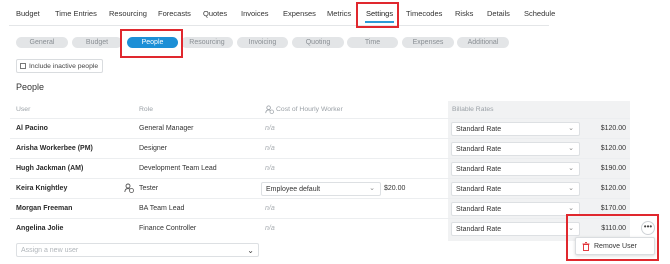 This screenshot has width=670, height=264. What do you see at coordinates (309, 109) in the screenshot?
I see `header-cost: Cost of Hourly Worker` at bounding box center [309, 109].